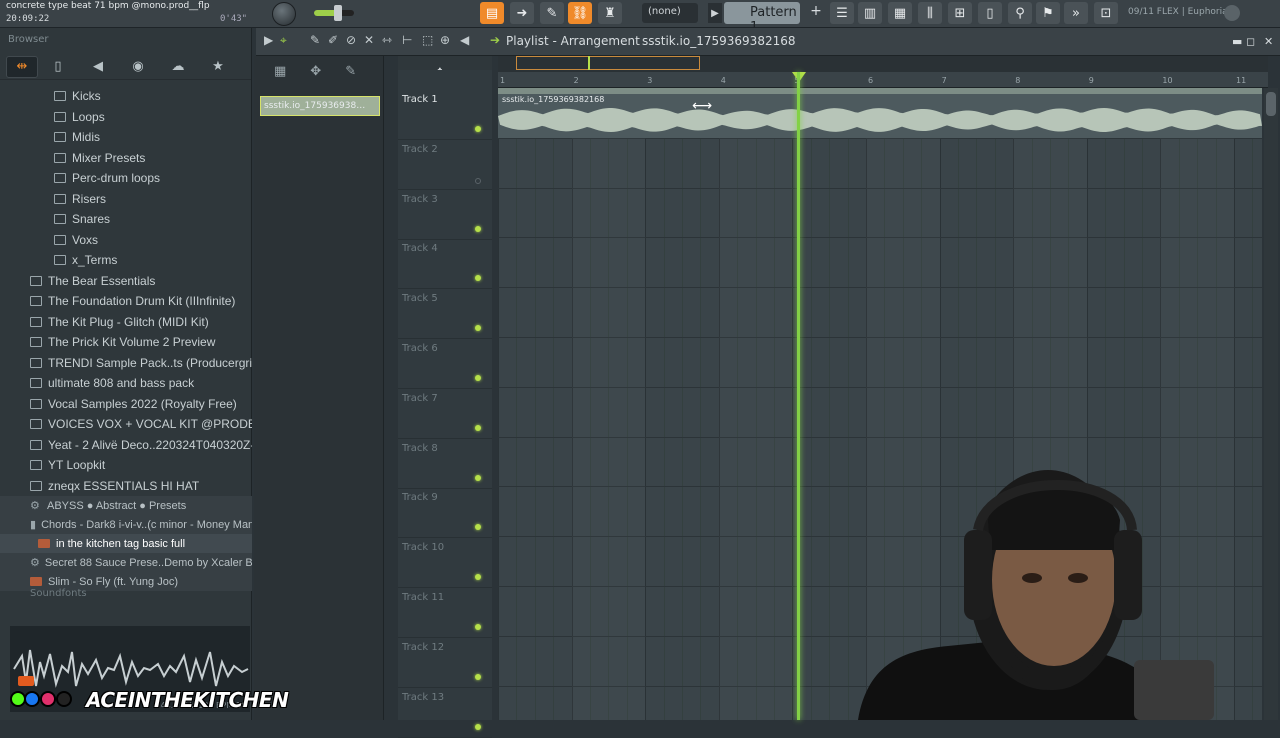 This screenshot has height=738, width=1280. Describe the element at coordinates (552, 13) in the screenshot. I see `pencil-icon: ✎` at that location.